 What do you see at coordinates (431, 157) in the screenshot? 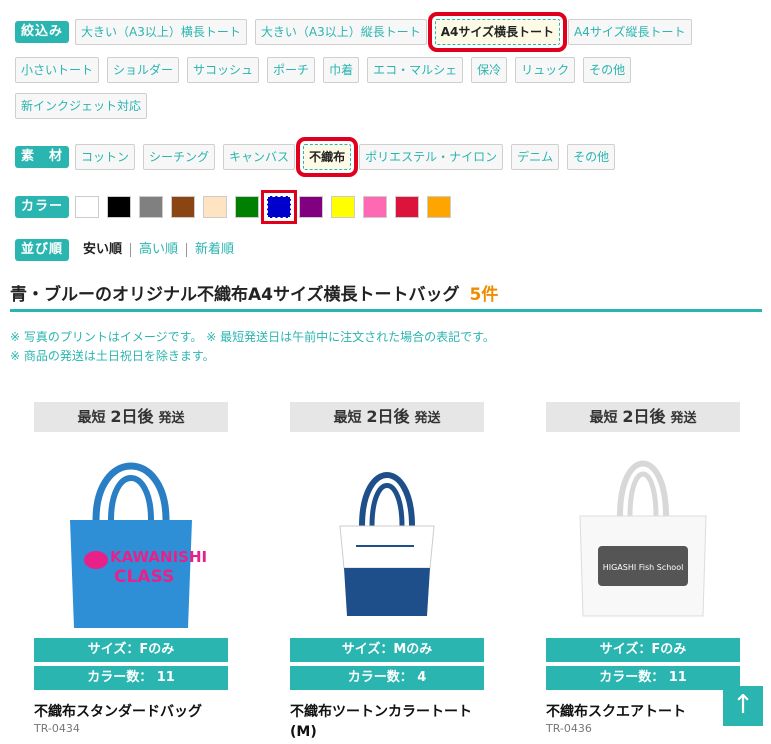
I see `chip-material-polyester: ポリエステル・ナイロン` at bounding box center [431, 157].